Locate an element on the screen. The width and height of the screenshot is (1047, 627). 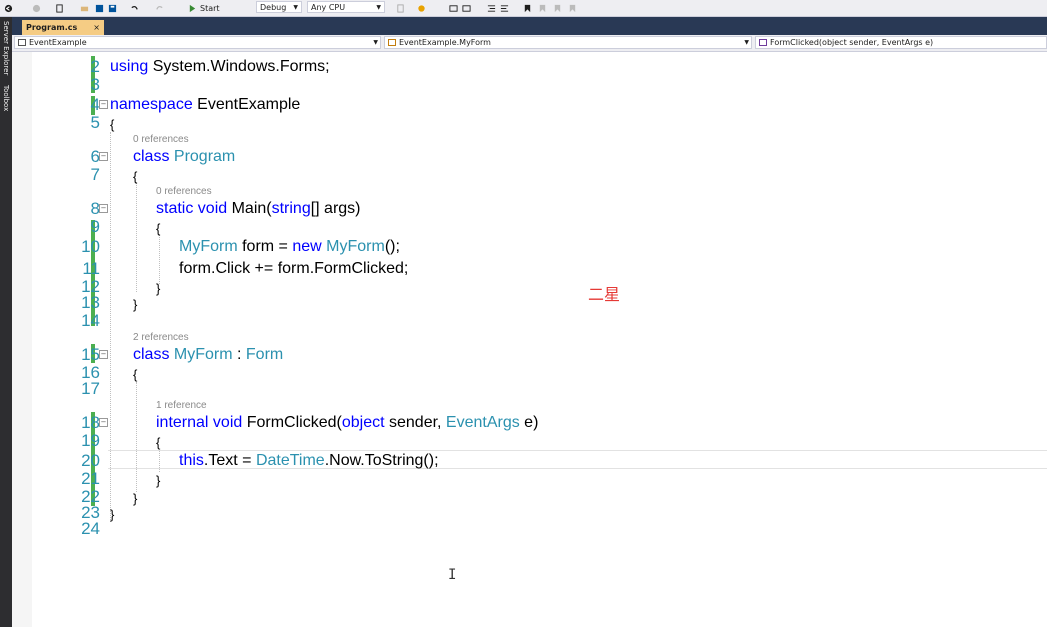
line-number: 17 is located at coordinates (90, 388).